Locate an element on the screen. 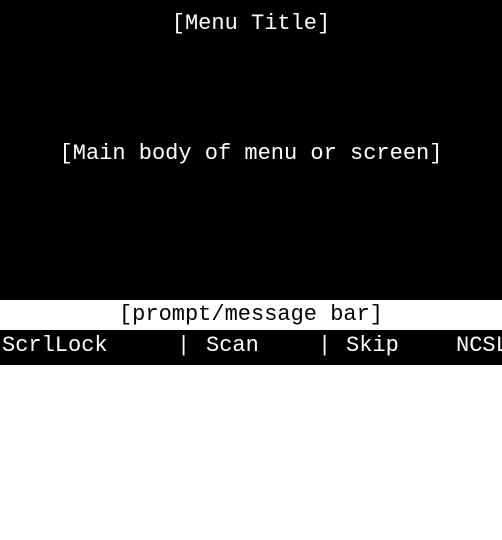 Image resolution: width=502 pixels, height=540 pixels. scan-key: Scan is located at coordinates (232, 346).